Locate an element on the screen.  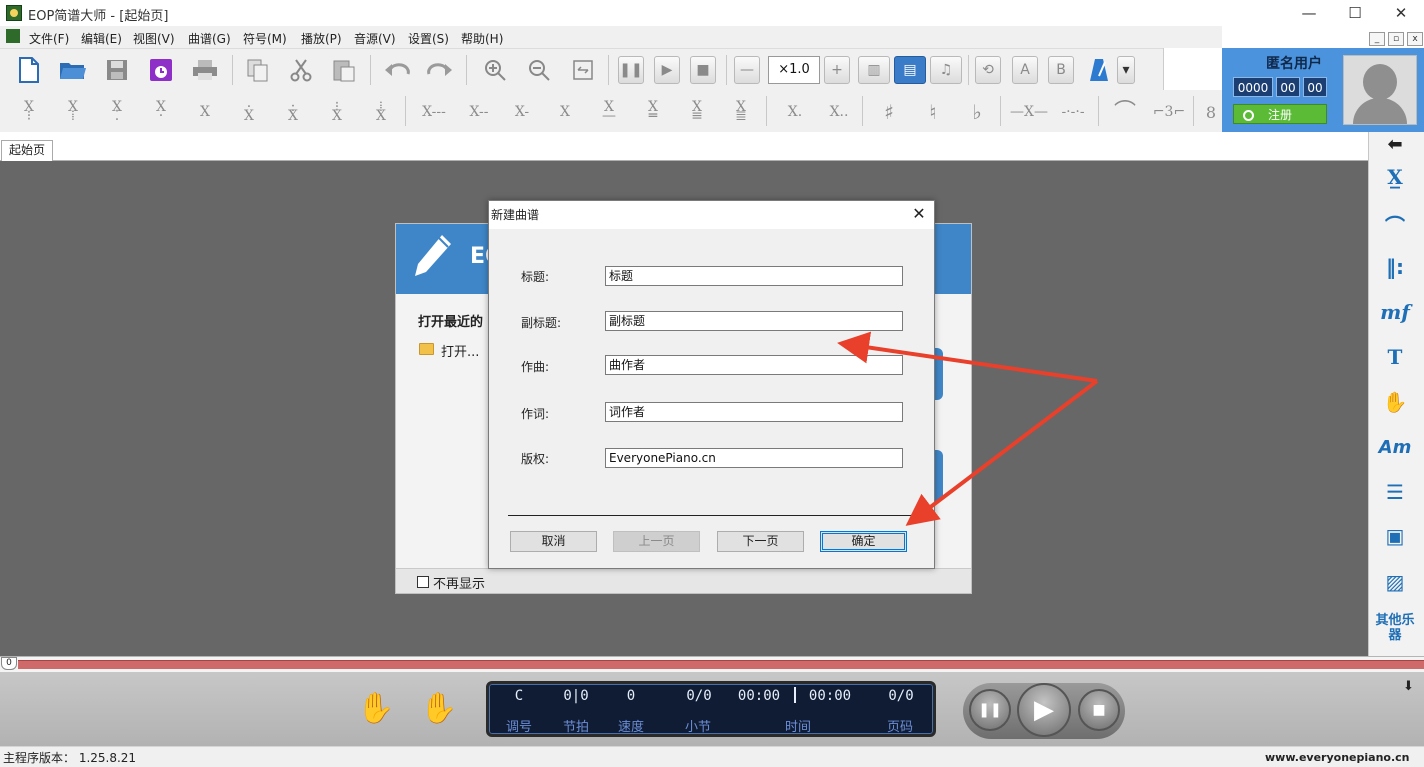
cancel-button: 取消 is located at coordinates (553, 541).